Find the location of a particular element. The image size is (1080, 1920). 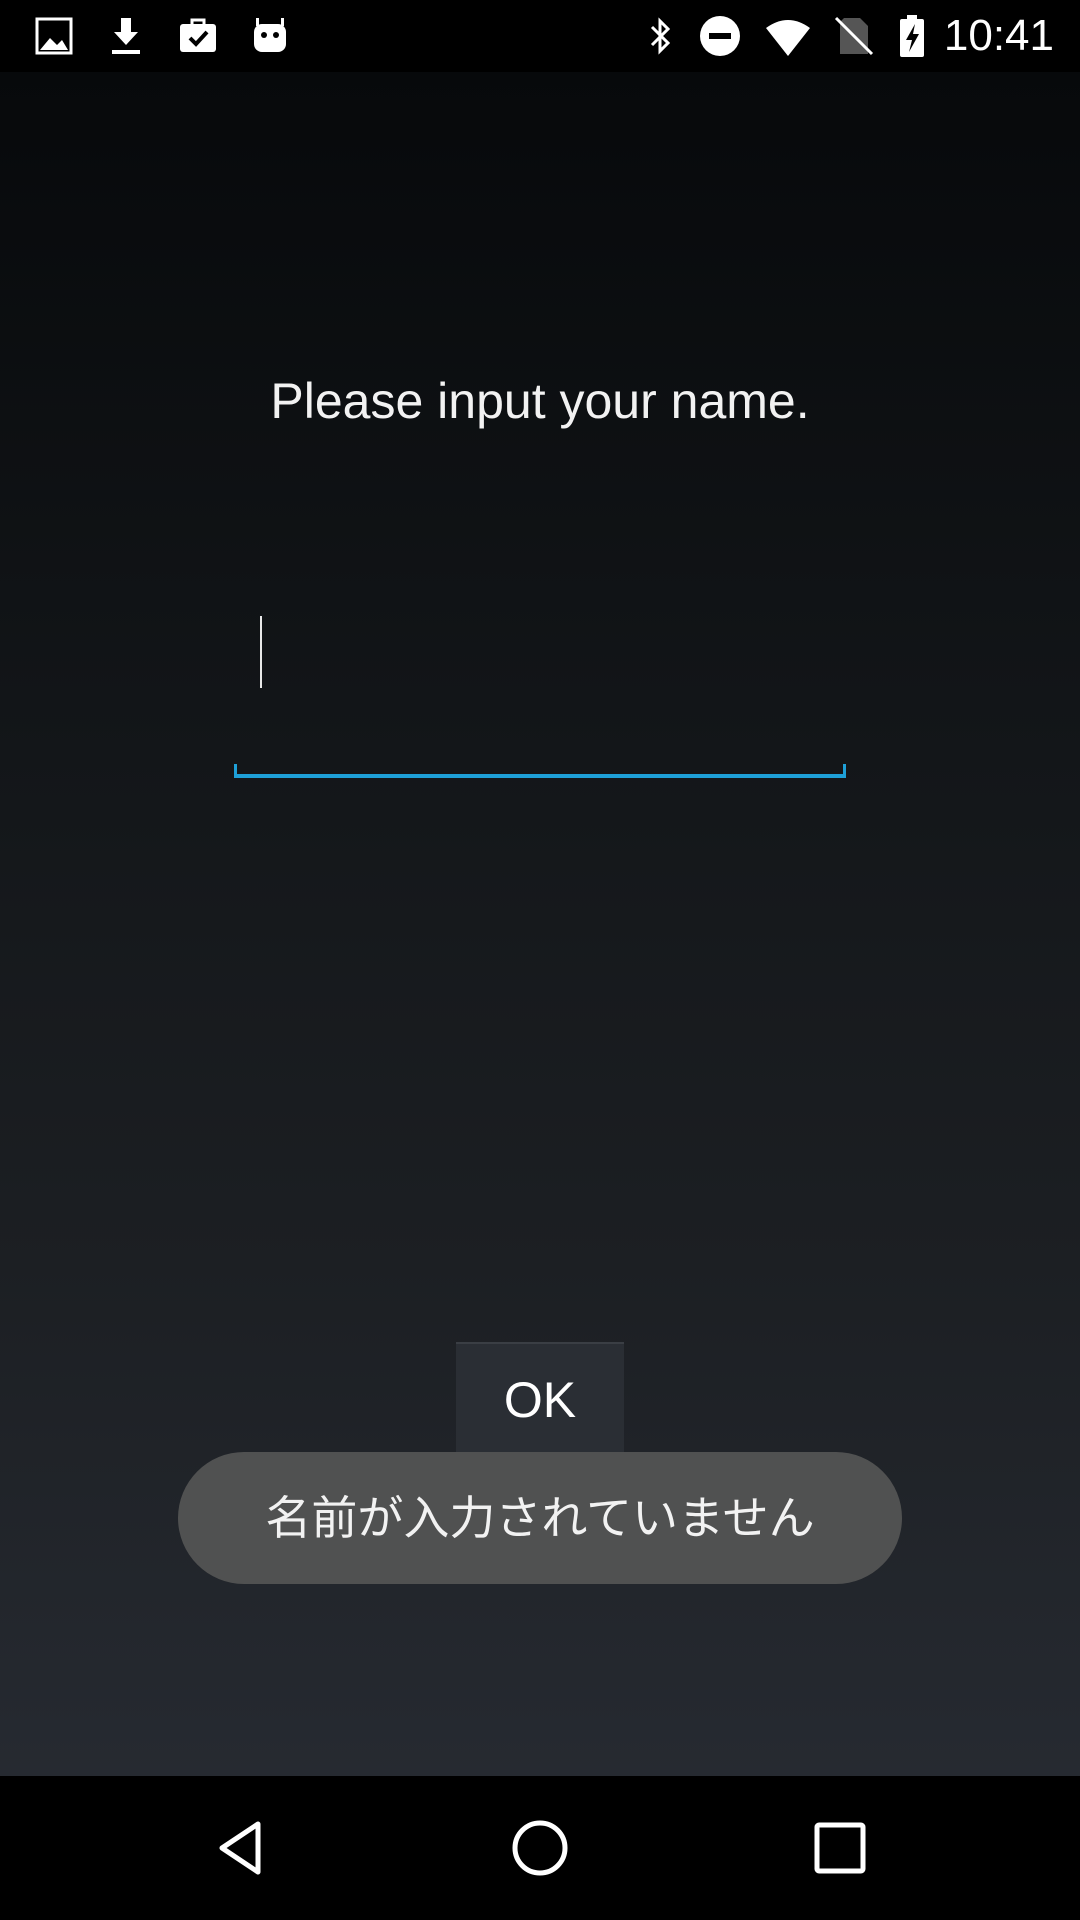

name-input is located at coordinates (540, 692).